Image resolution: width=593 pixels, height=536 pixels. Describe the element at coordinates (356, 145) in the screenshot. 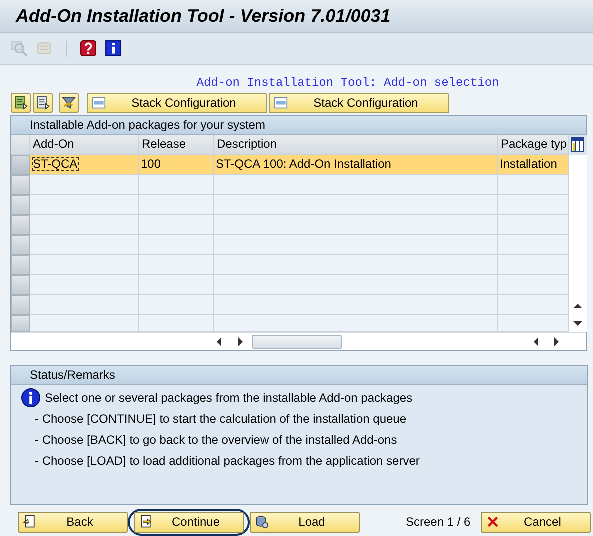

I see `column-header: Description` at that location.